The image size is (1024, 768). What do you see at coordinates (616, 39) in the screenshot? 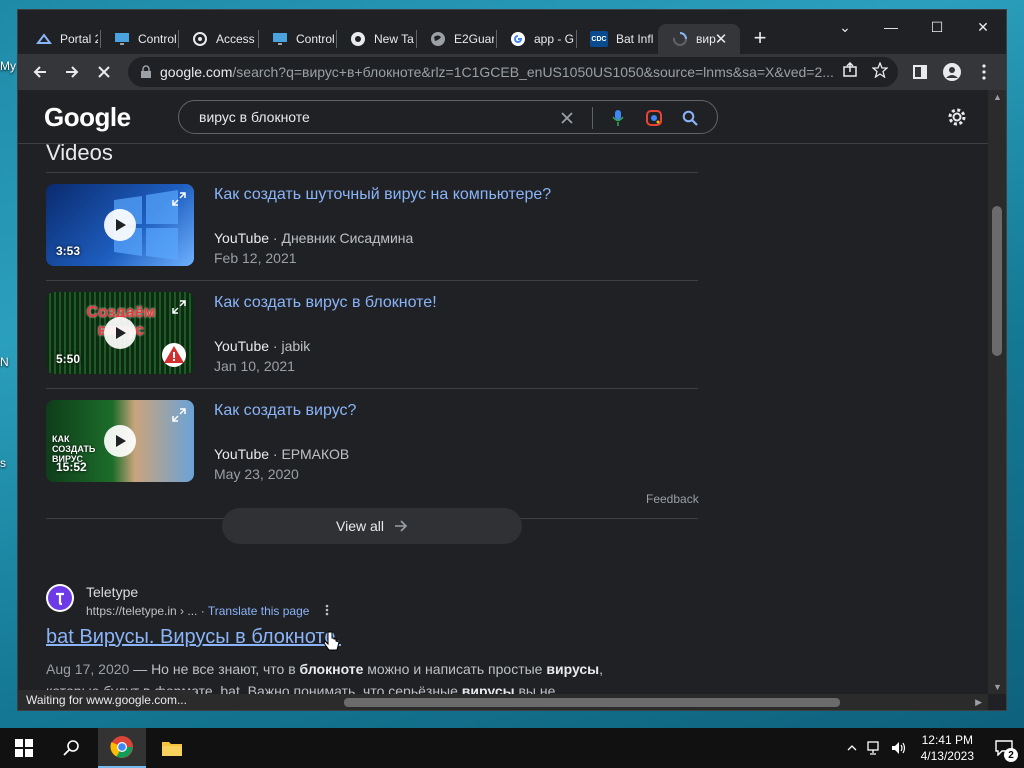
I see `tab-bat-influenza: CDC Bat Infl` at bounding box center [616, 39].